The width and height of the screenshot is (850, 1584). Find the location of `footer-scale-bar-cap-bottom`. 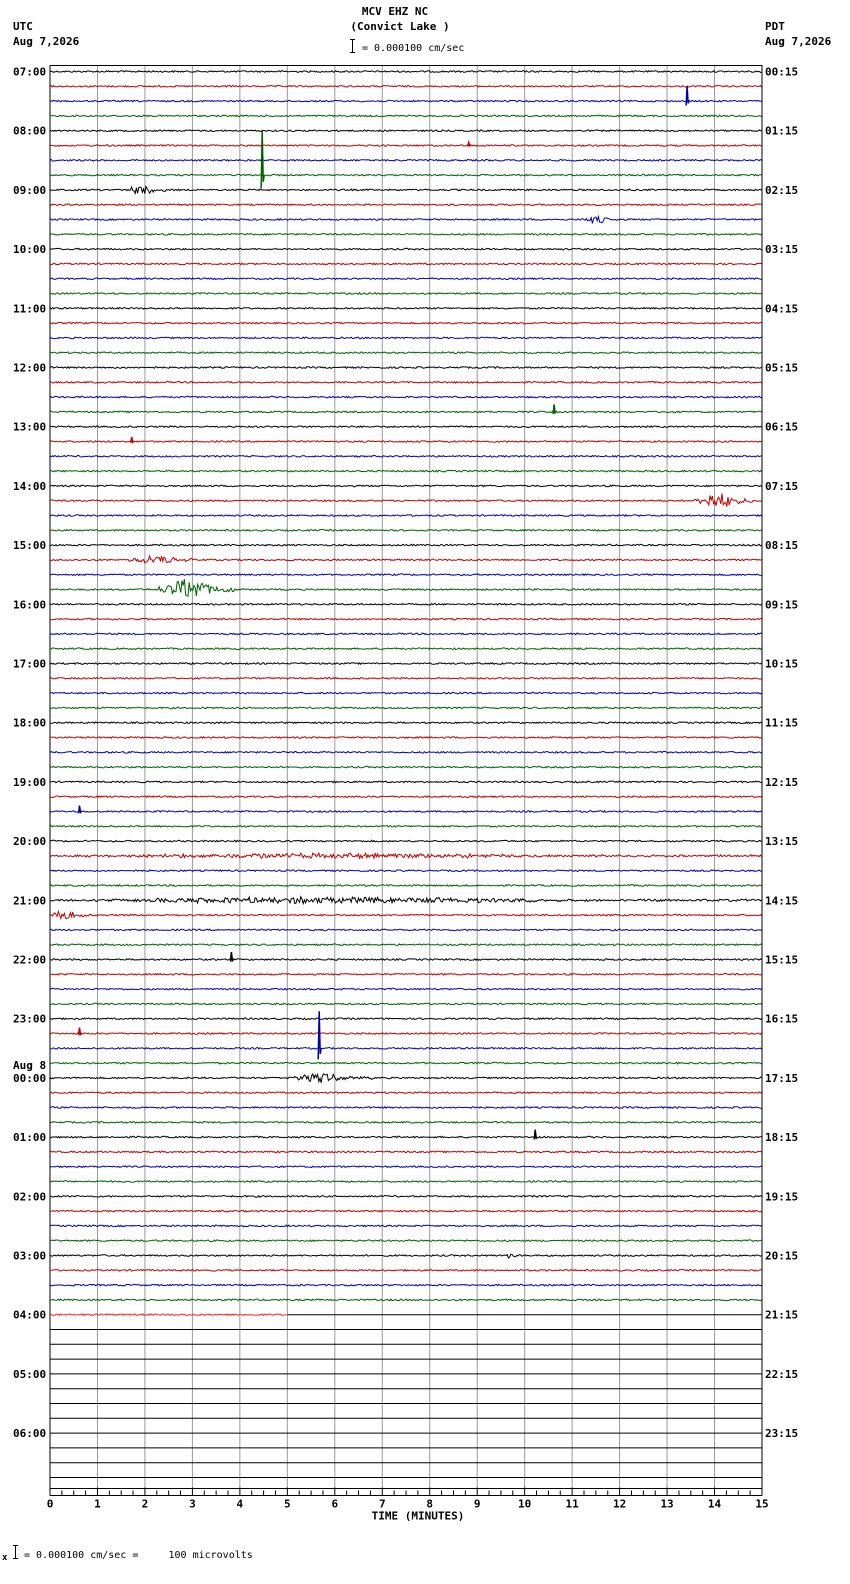

footer-scale-bar-cap-bottom is located at coordinates (15, 1558).